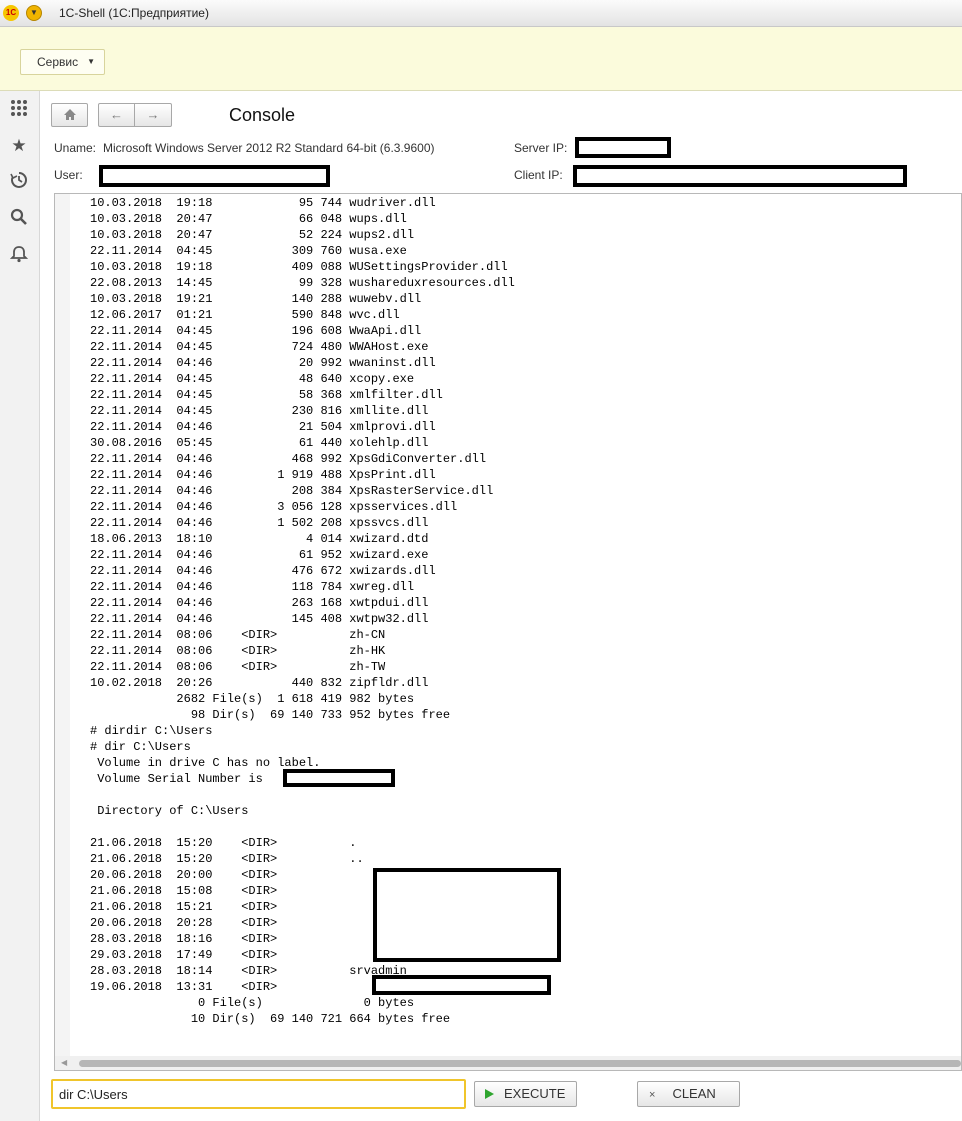 This screenshot has height=1121, width=962. What do you see at coordinates (623, 147) in the screenshot?
I see `server-ip-redaction` at bounding box center [623, 147].